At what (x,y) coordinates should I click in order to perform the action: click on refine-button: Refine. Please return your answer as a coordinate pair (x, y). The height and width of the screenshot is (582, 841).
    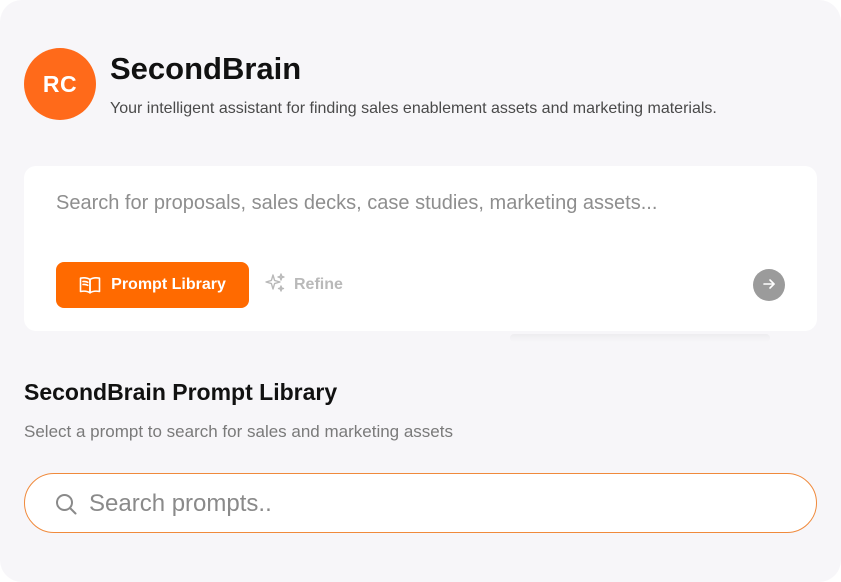
    Looking at the image, I should click on (303, 285).